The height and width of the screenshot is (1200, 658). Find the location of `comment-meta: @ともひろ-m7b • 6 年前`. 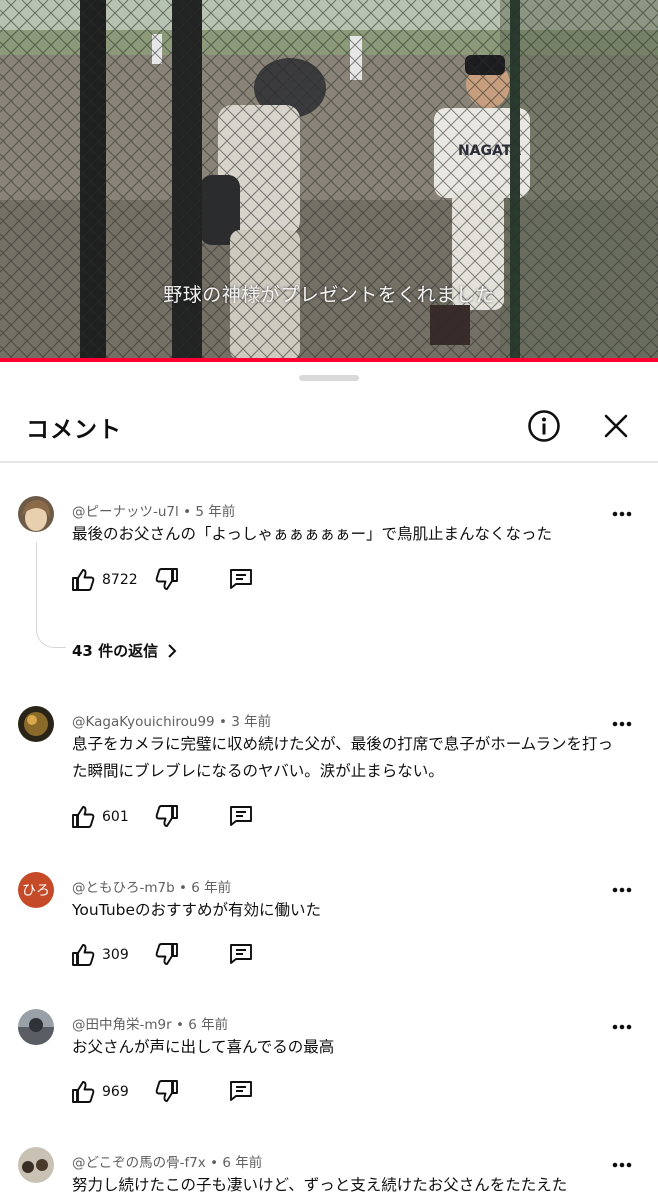

comment-meta: @ともひろ-m7b • 6 年前 is located at coordinates (151, 886).